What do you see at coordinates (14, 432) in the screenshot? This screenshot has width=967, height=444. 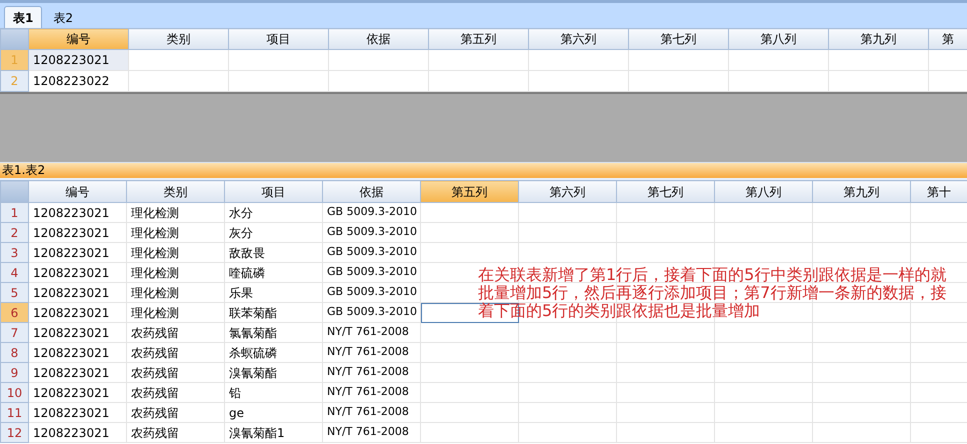 I see `row-number: 12` at bounding box center [14, 432].